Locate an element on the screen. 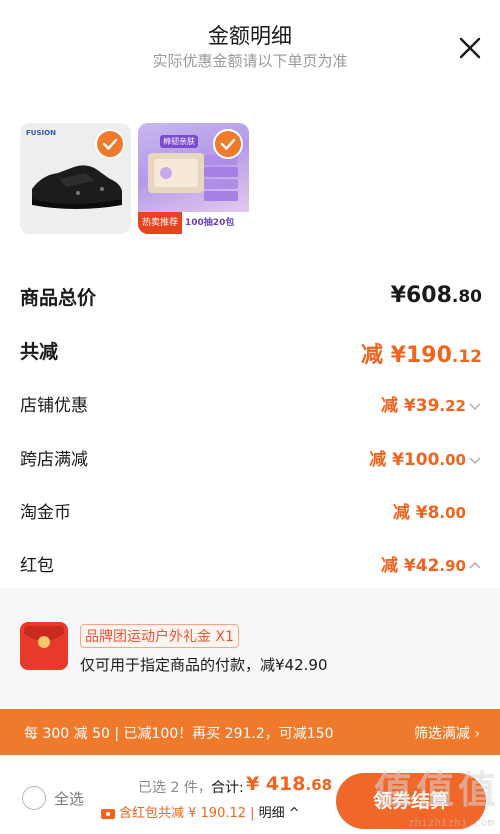 The width and height of the screenshot is (500, 834). chevron-up-icon is located at coordinates (475, 565).